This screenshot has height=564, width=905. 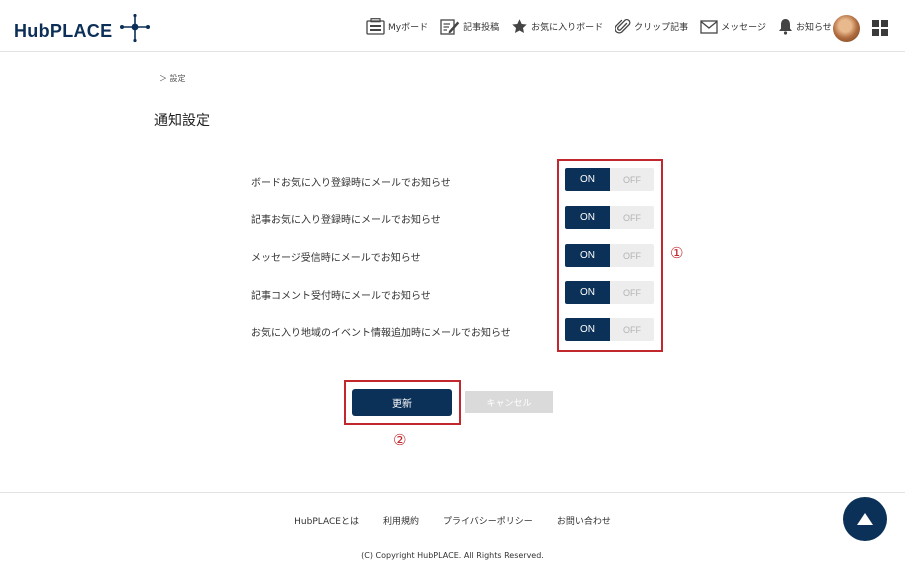 I want to click on nav-label: お気に入りボード, so click(x=567, y=28).